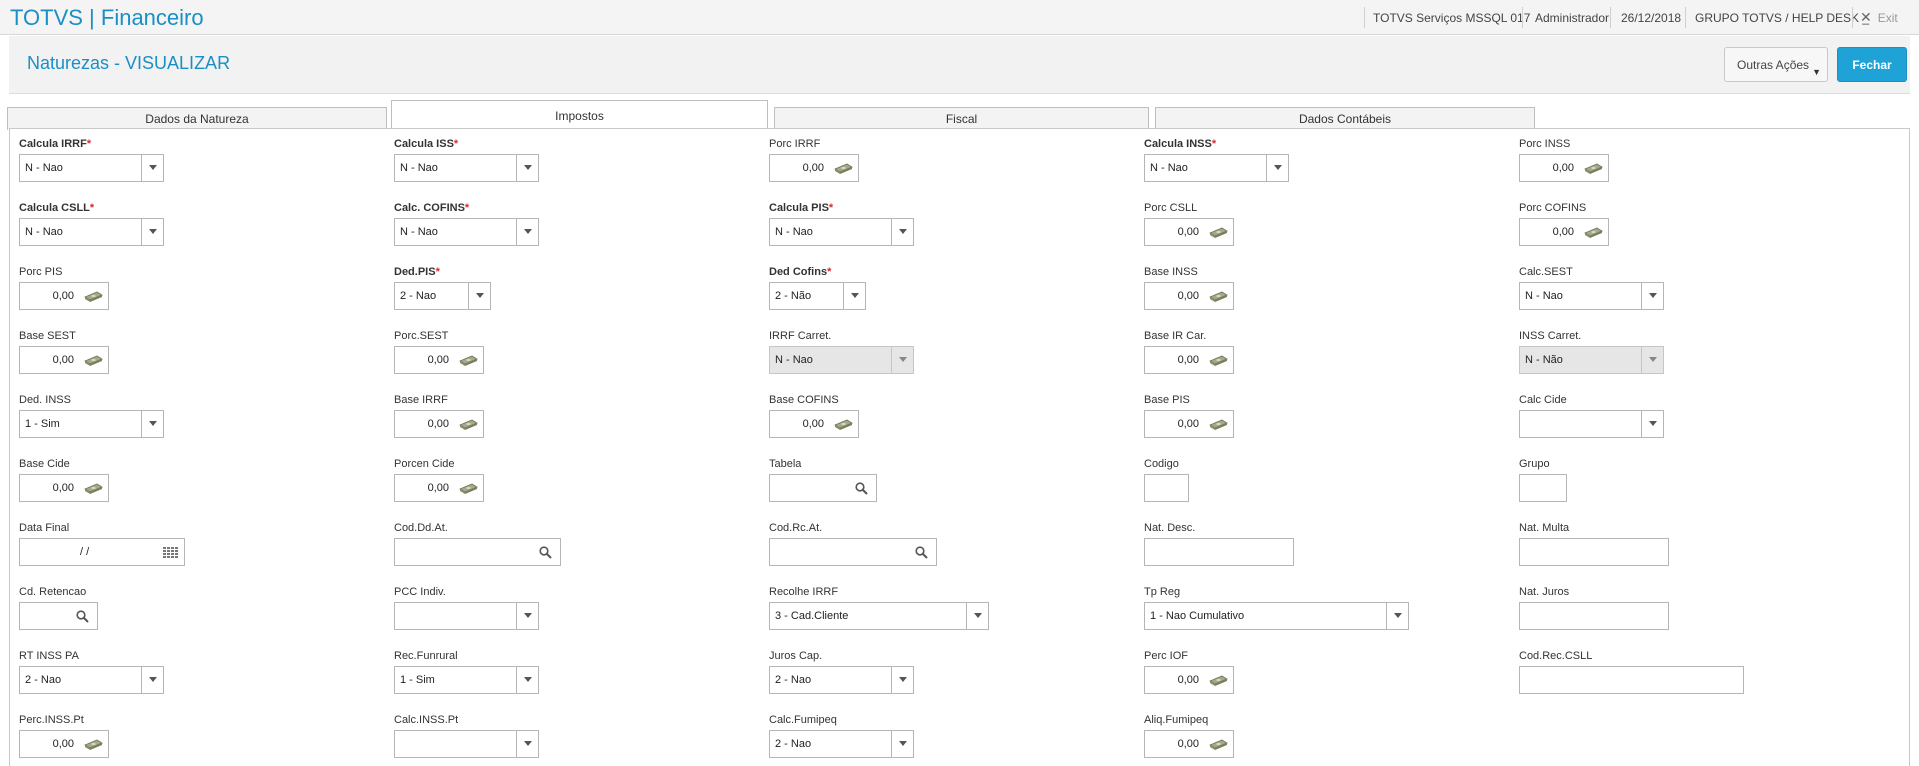 This screenshot has width=1919, height=766. I want to click on porc-pis-input: 0,00, so click(64, 296).